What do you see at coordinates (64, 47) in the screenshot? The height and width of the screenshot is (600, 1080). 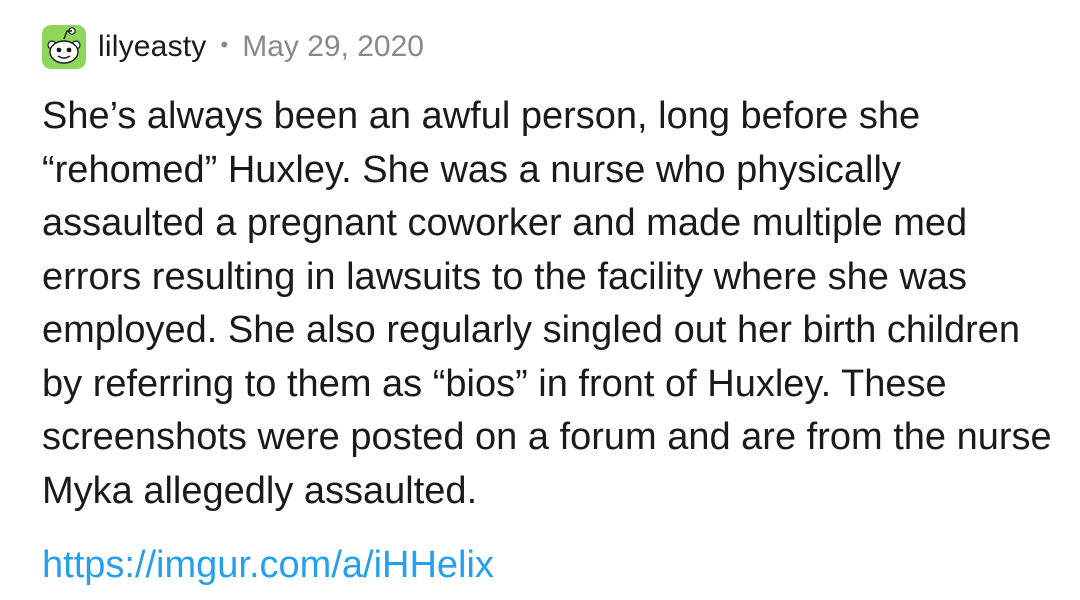 I see `snoo-avatar-icon` at bounding box center [64, 47].